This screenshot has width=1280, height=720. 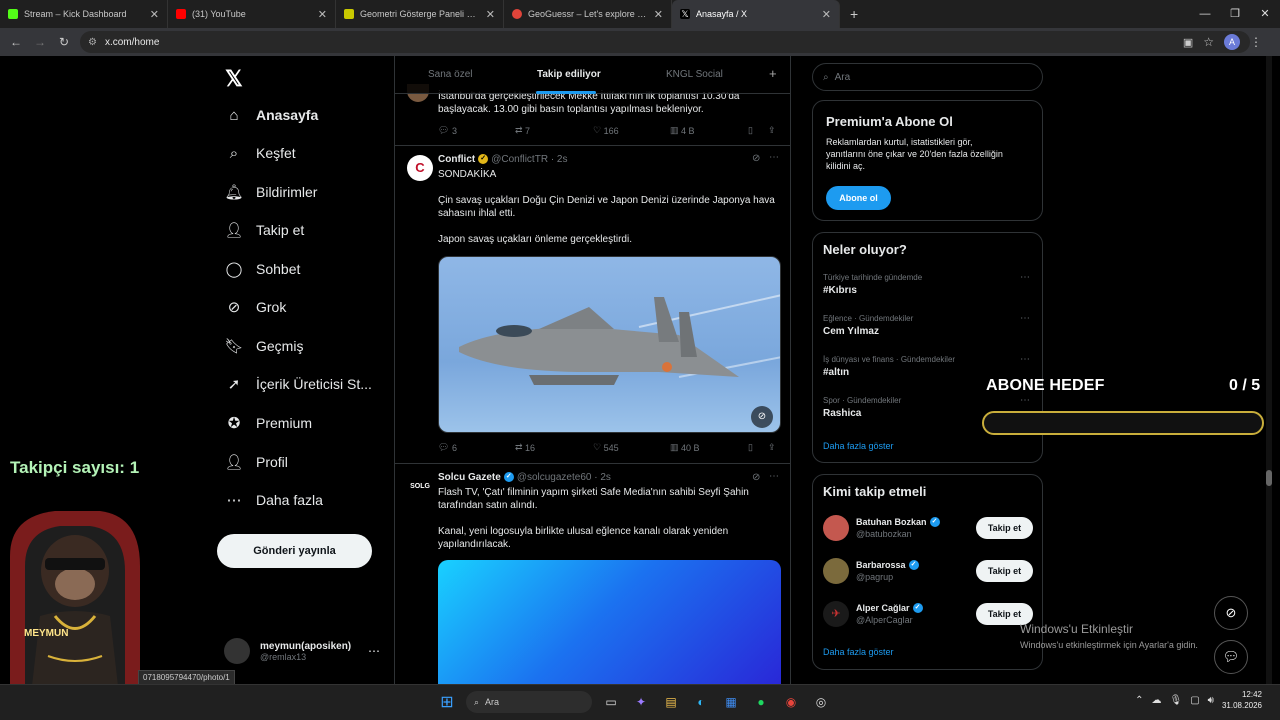 What do you see at coordinates (1265, 14) in the screenshot?
I see `close-window-icon: ✕` at bounding box center [1265, 14].